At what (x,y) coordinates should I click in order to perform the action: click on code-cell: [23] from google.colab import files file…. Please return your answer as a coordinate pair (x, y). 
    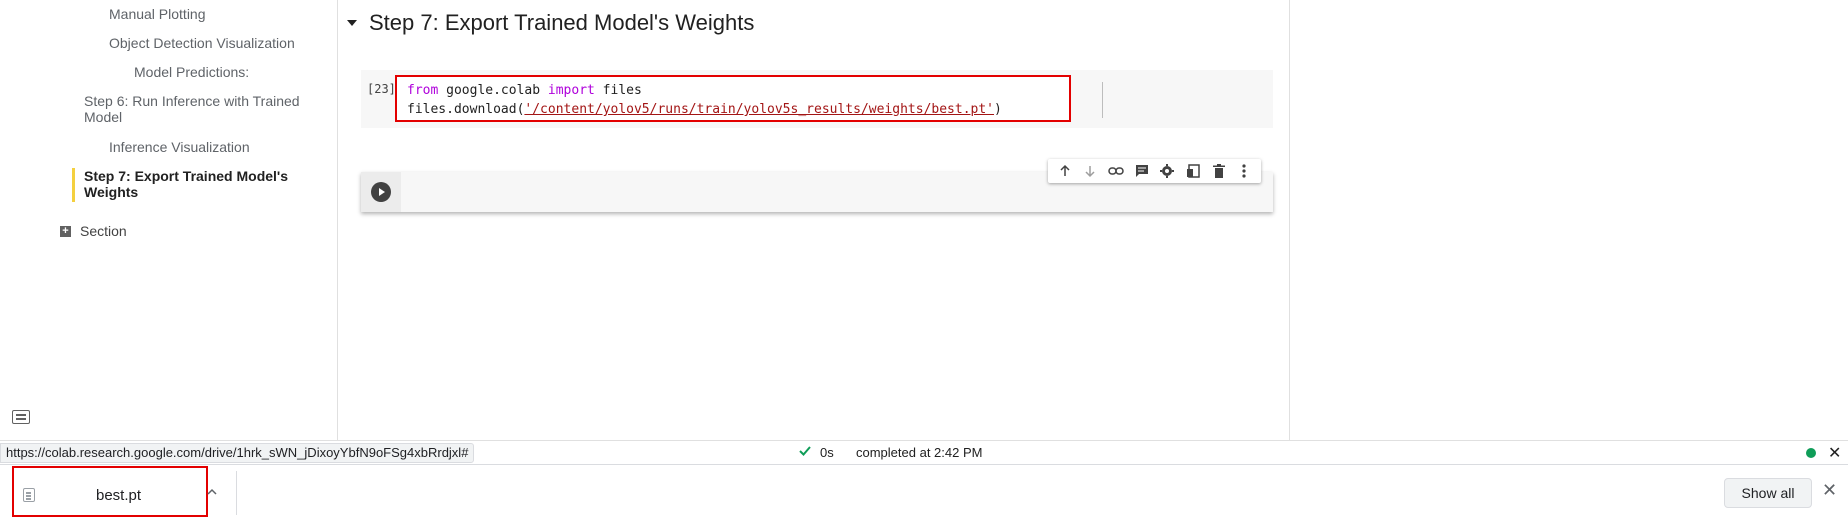
    Looking at the image, I should click on (817, 99).